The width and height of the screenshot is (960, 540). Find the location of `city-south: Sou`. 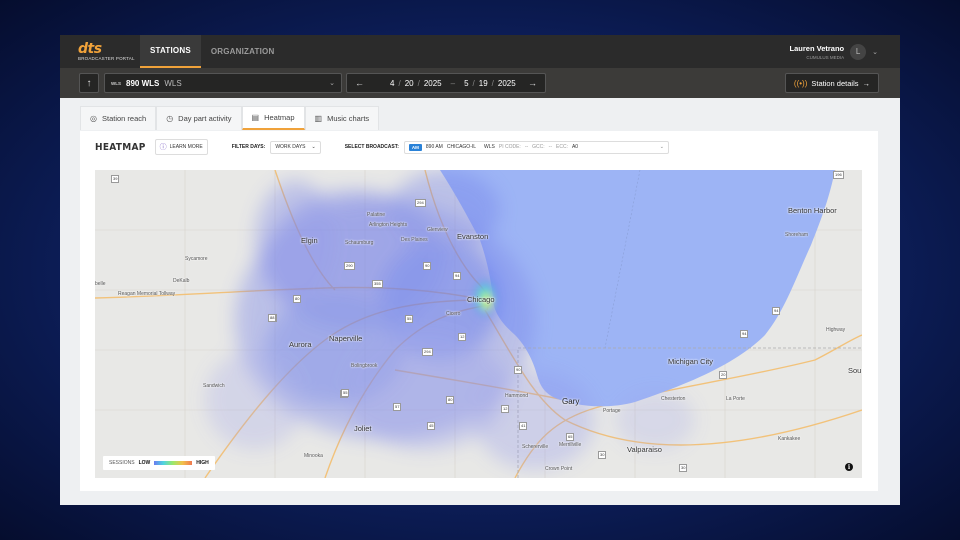

city-south: Sou is located at coordinates (855, 370).